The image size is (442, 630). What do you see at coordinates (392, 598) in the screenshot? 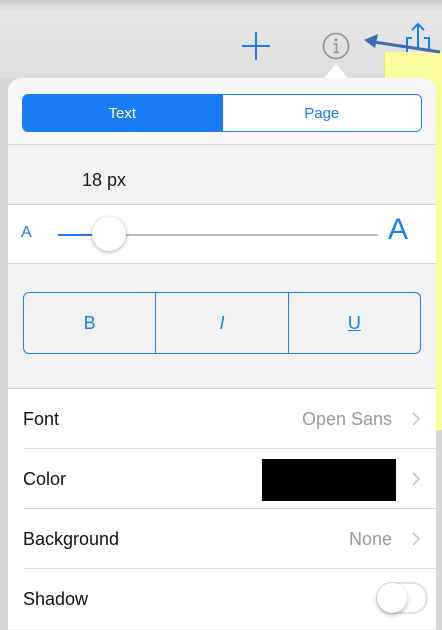
I see `toggle-knob` at bounding box center [392, 598].